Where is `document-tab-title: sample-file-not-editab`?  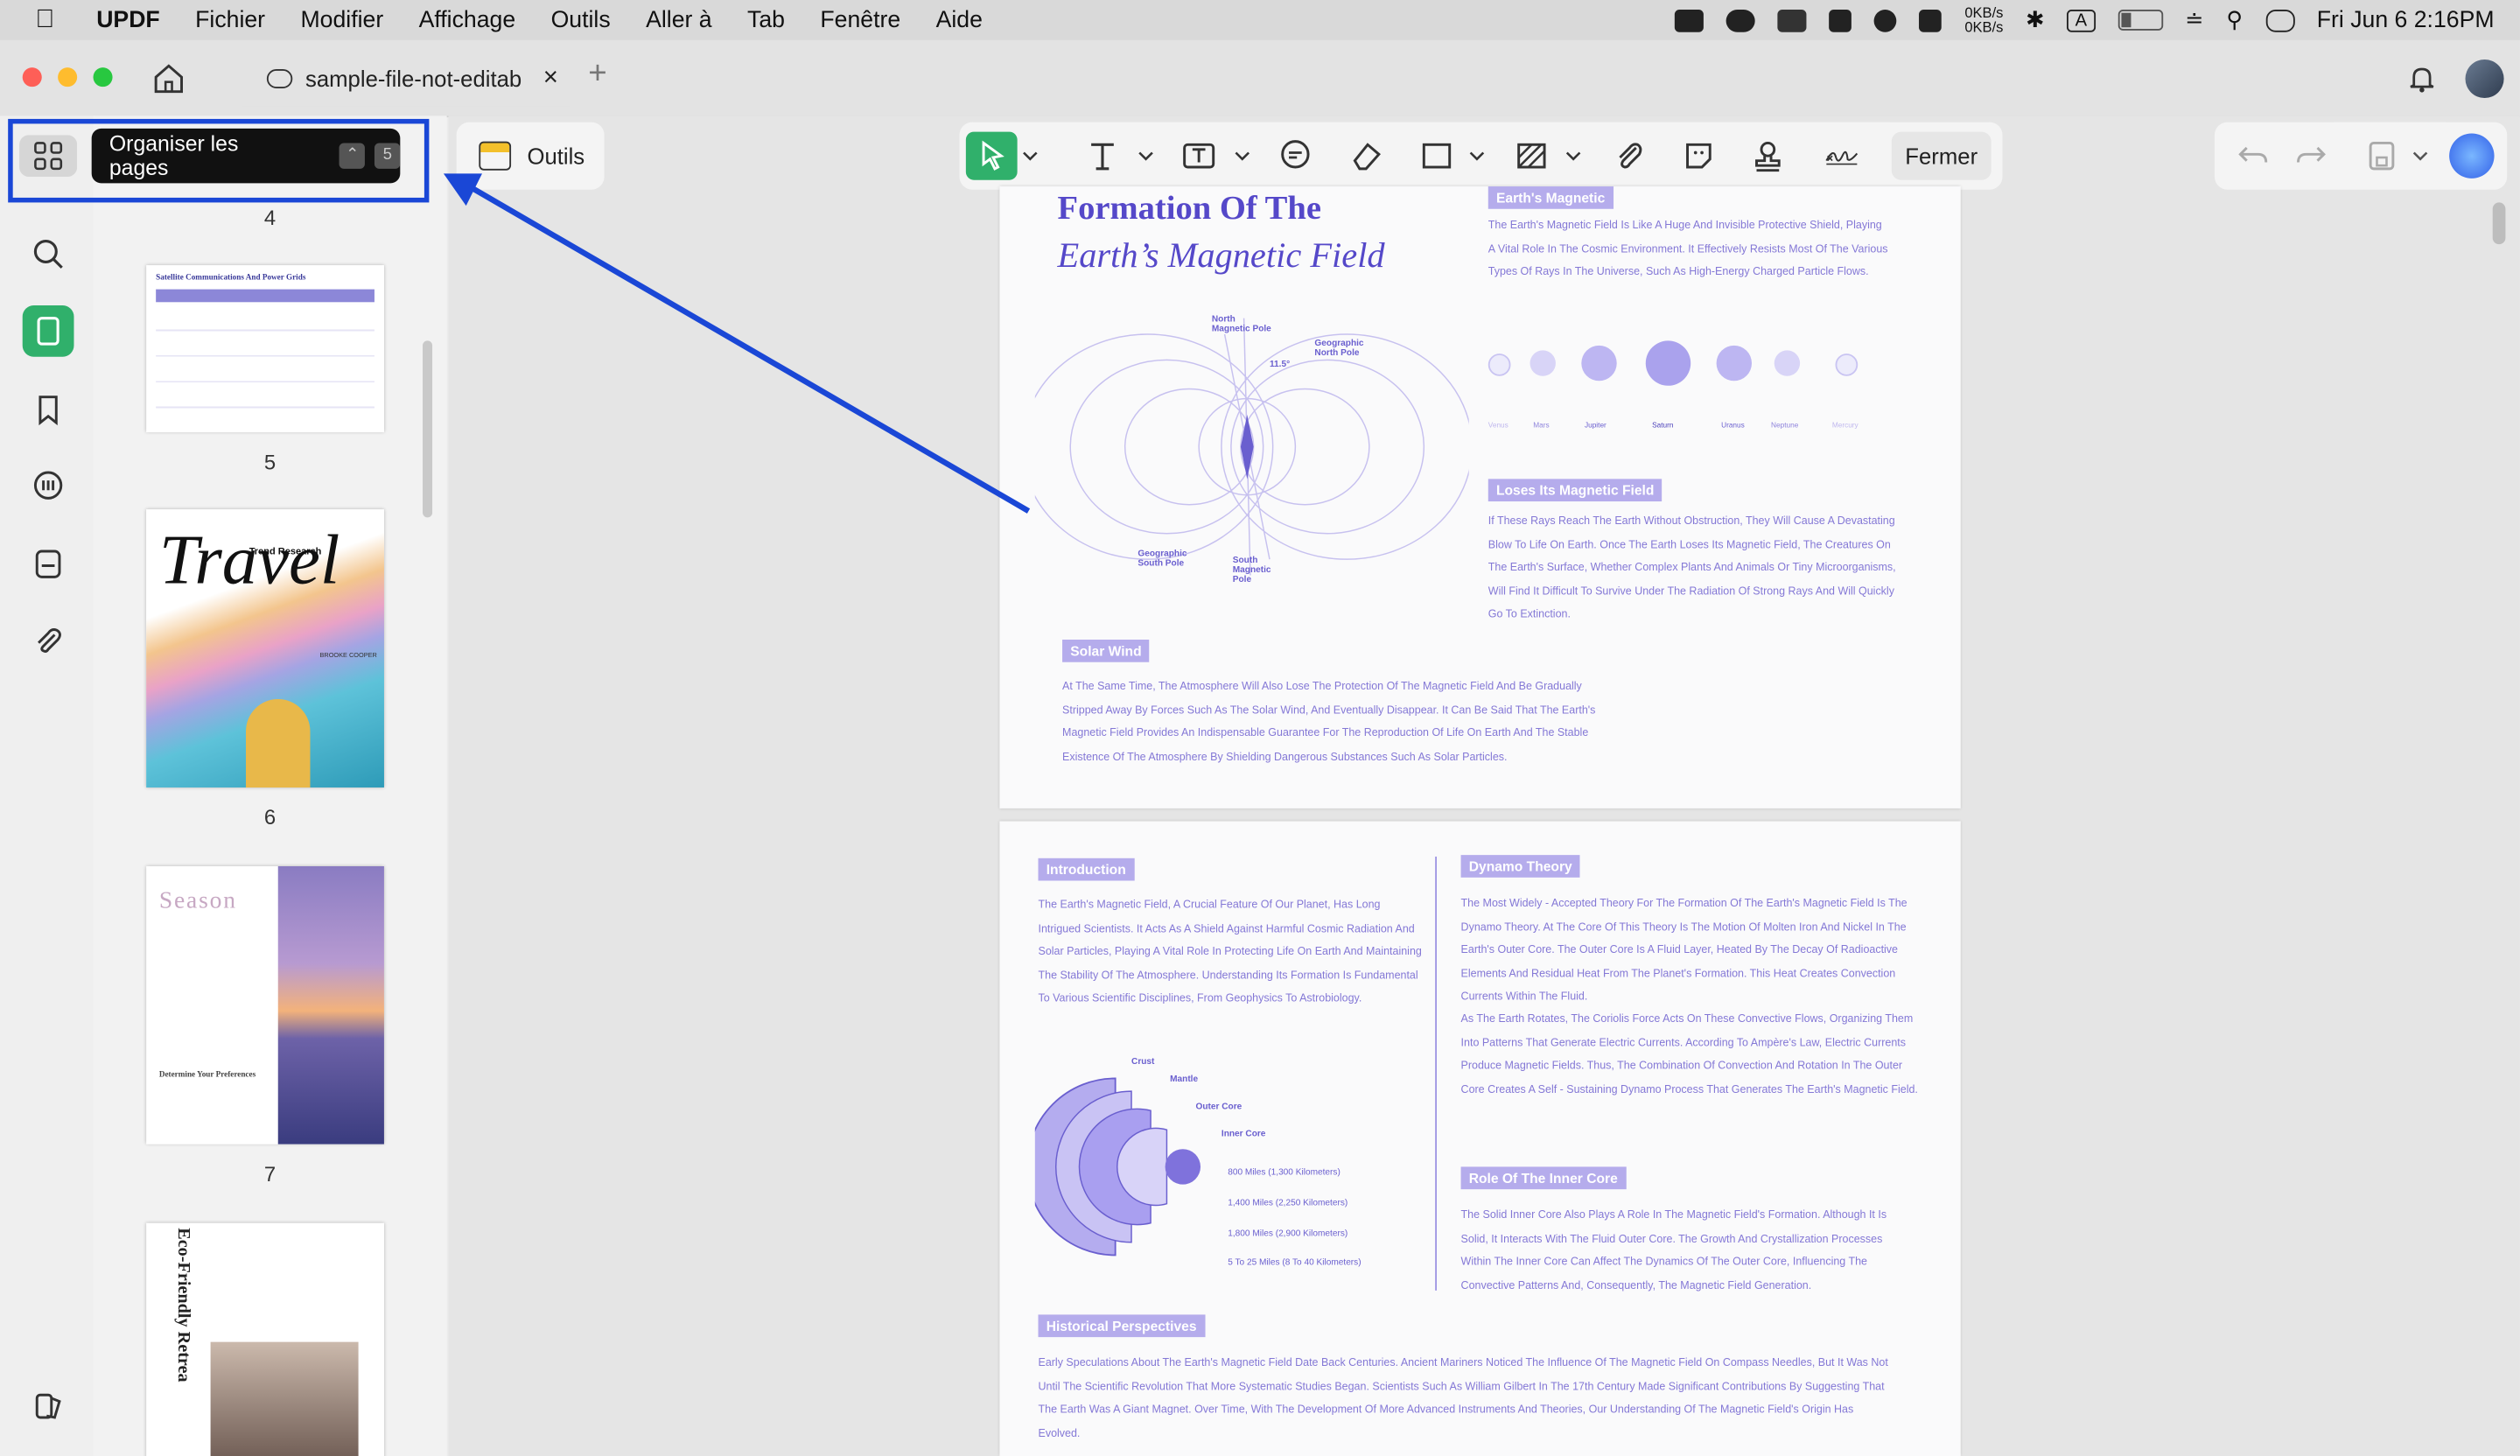
document-tab-title: sample-file-not-editab is located at coordinates (413, 79).